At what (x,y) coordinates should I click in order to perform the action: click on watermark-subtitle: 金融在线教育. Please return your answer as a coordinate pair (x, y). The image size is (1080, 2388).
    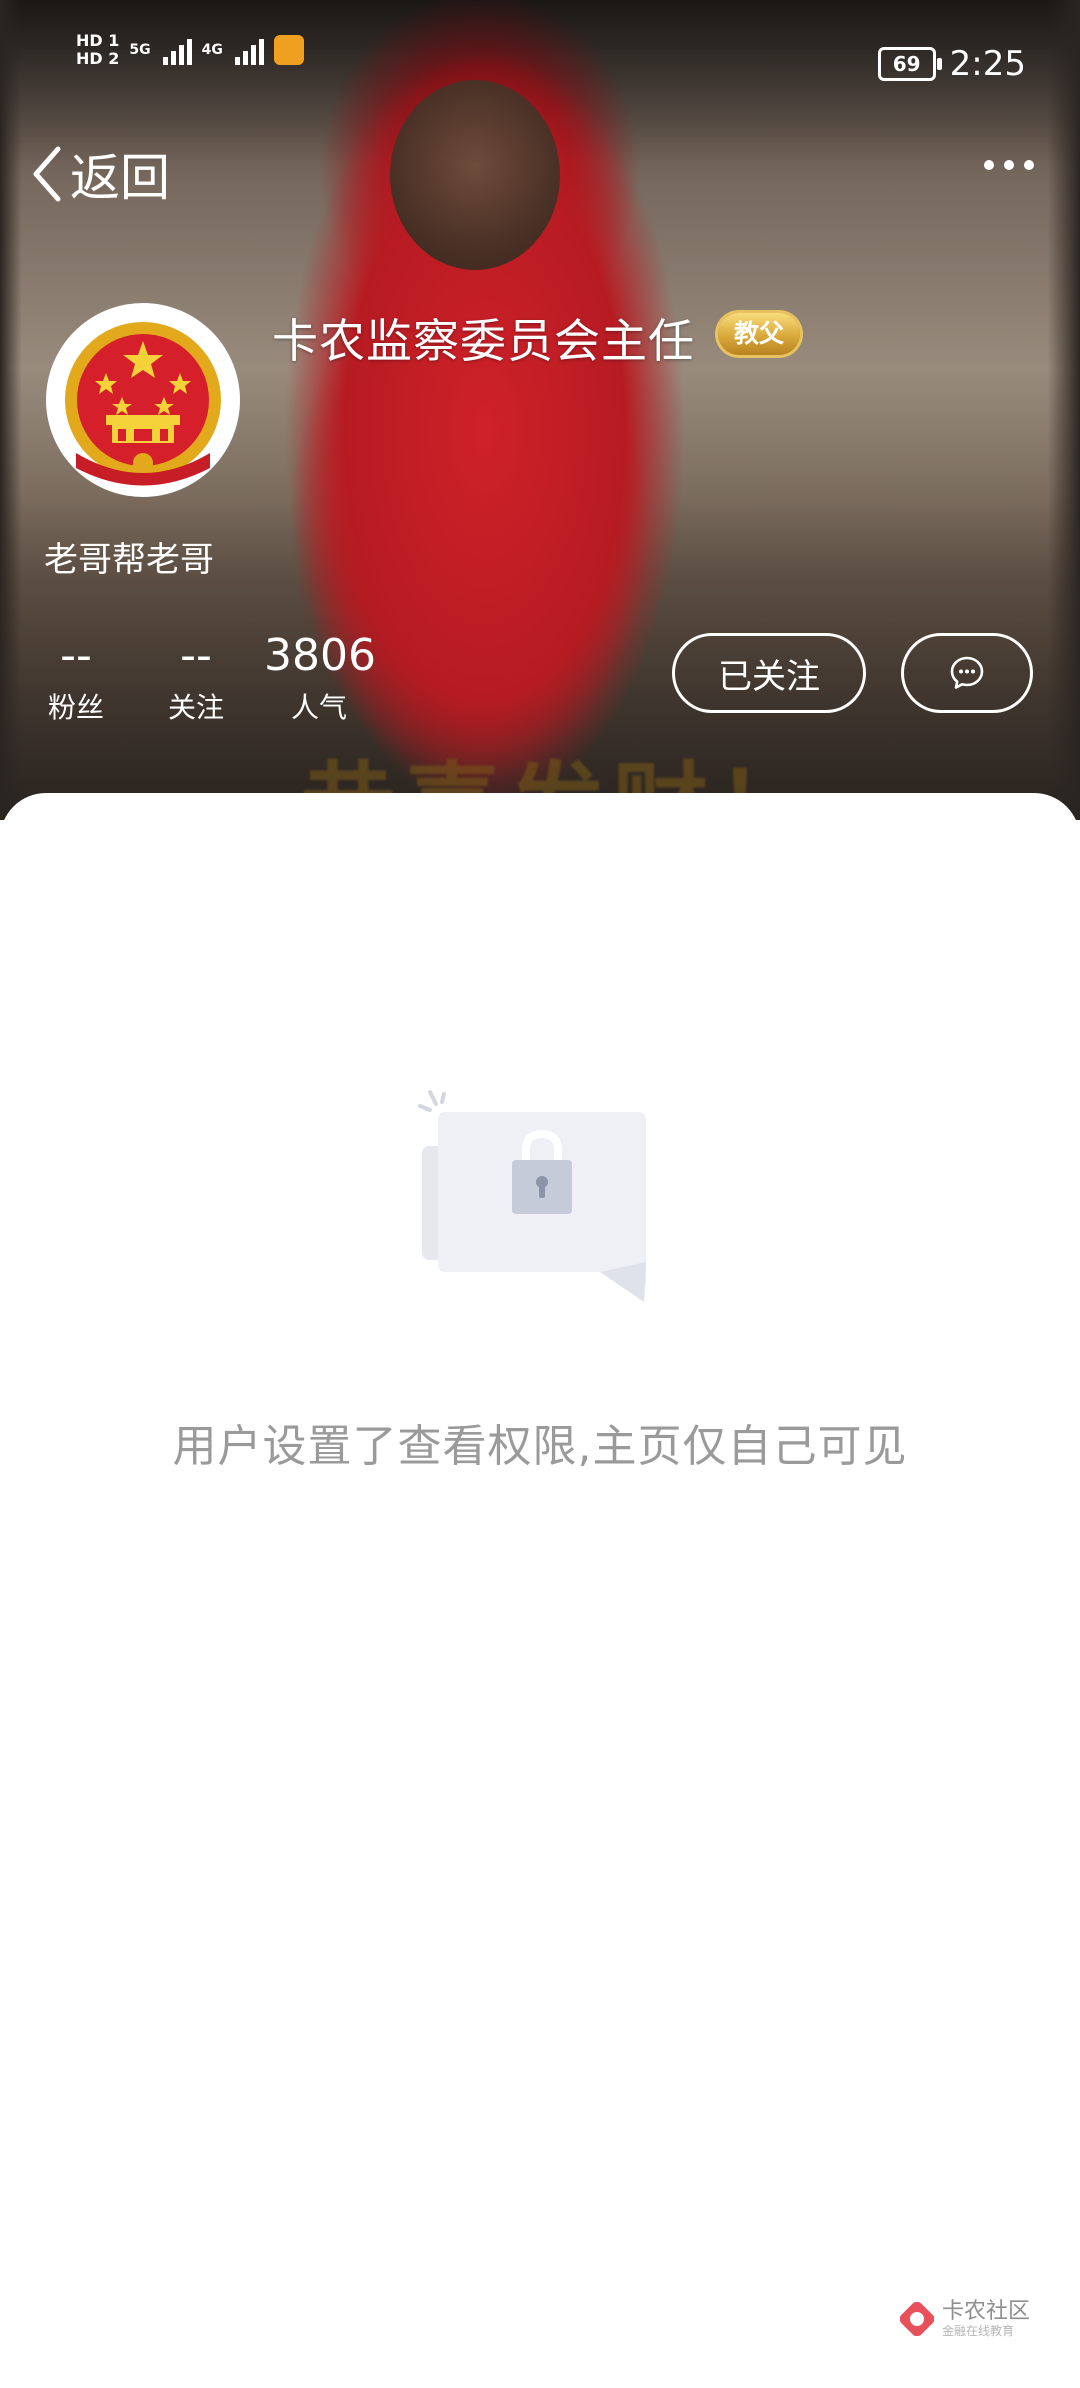
    Looking at the image, I should click on (978, 2331).